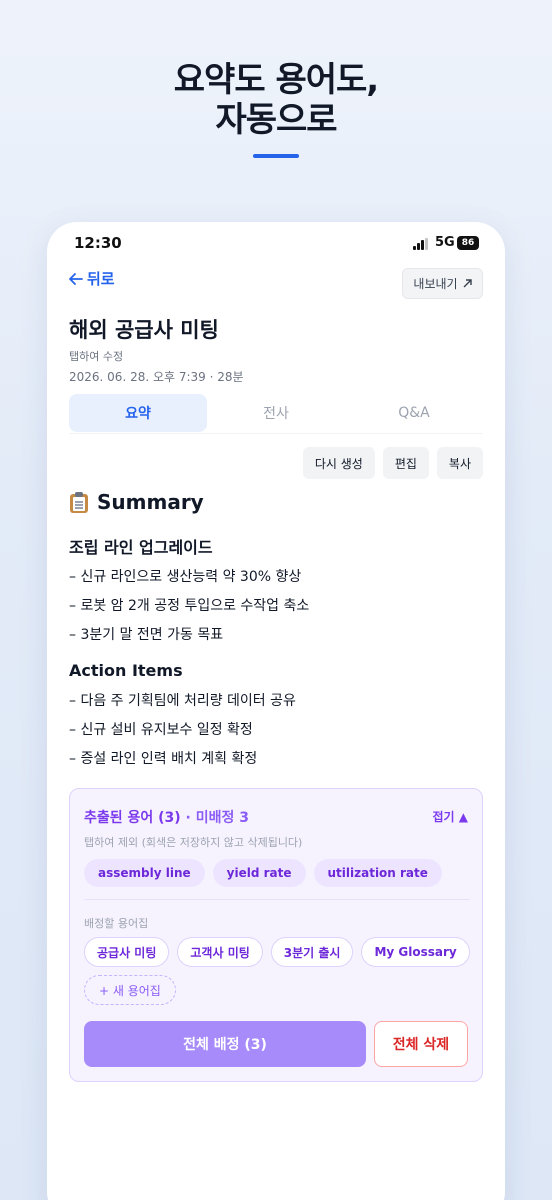 The width and height of the screenshot is (552, 1200). I want to click on tab-bar: 요약 전사 Q&A, so click(276, 414).